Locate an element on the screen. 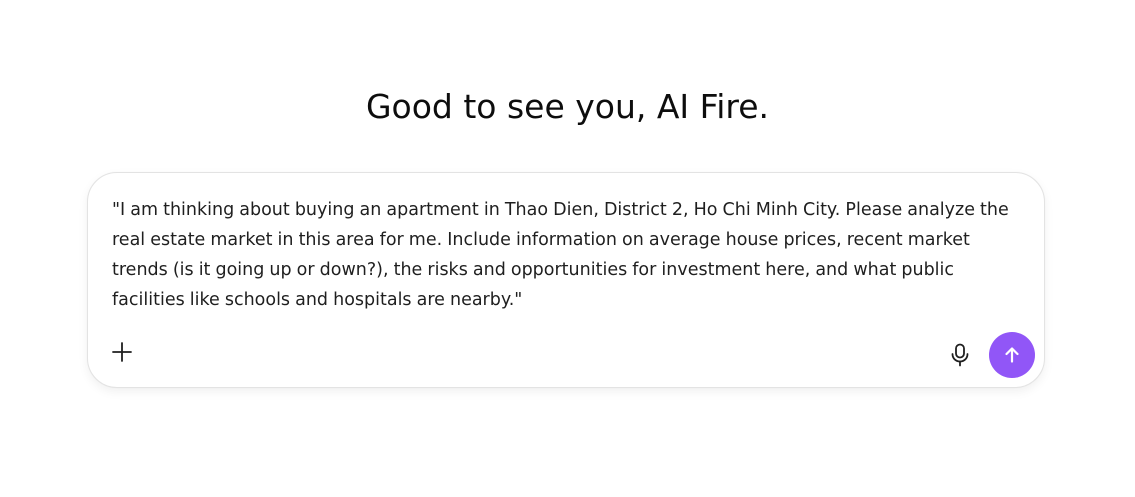  plus-icon is located at coordinates (122, 352).